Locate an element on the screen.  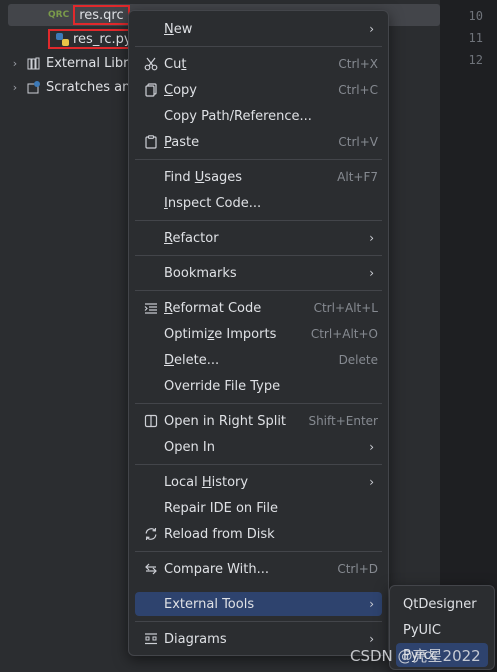
menu-item-label: efactor is located at coordinates (195, 238).